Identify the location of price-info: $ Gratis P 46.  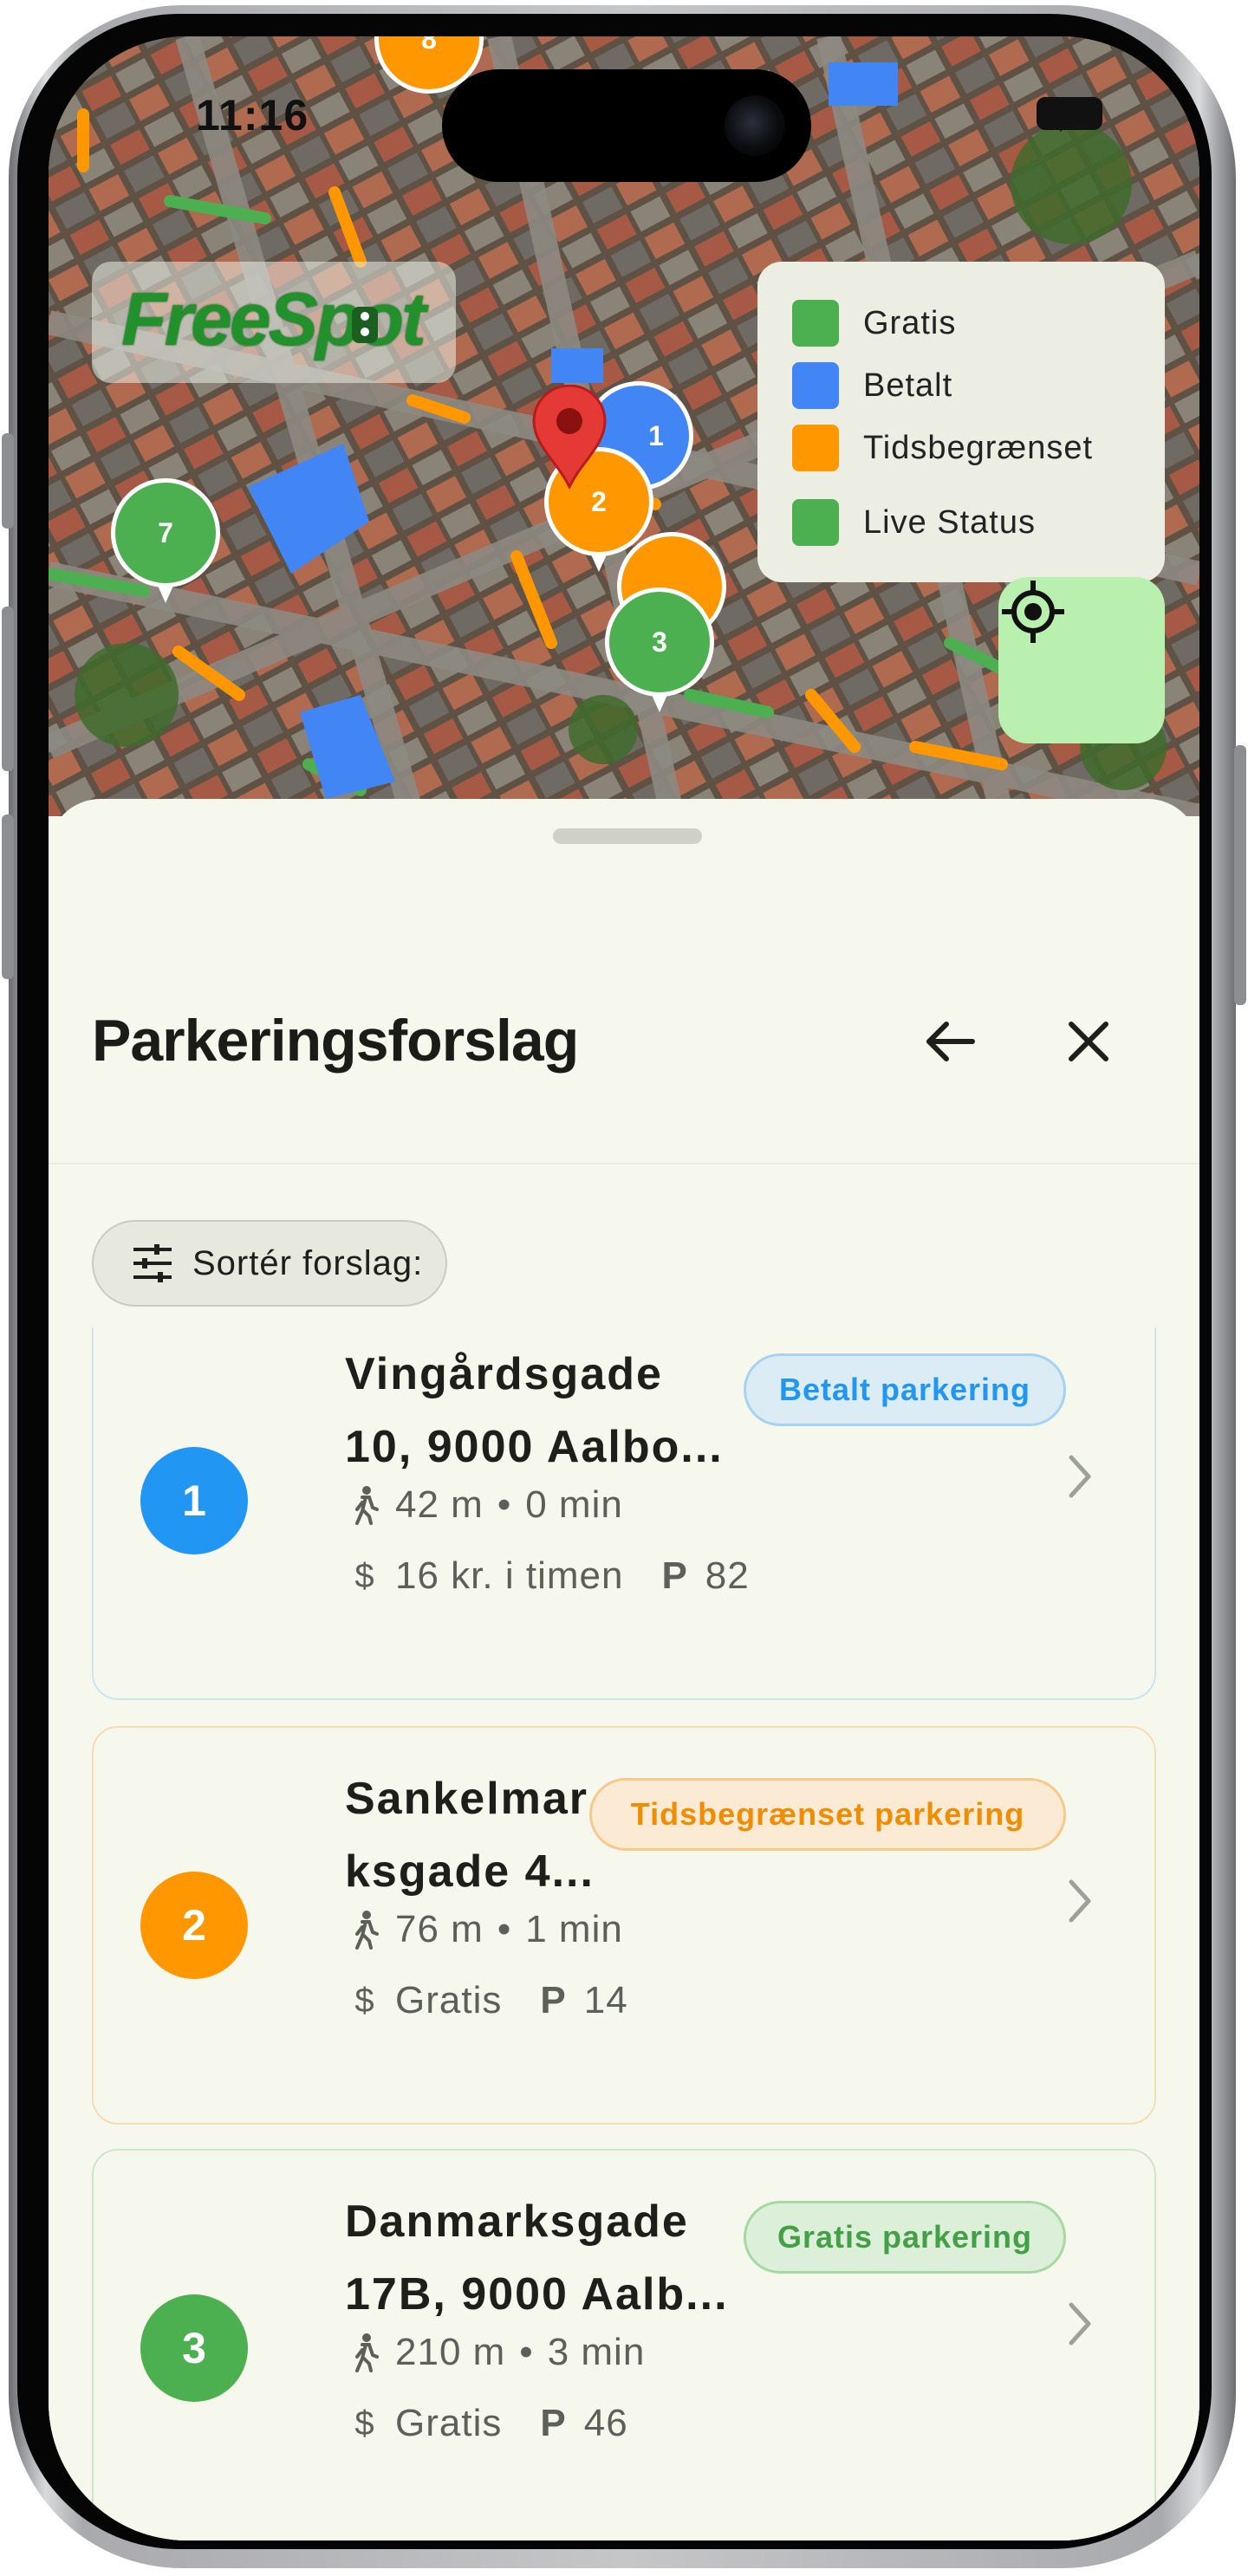
(489, 2424).